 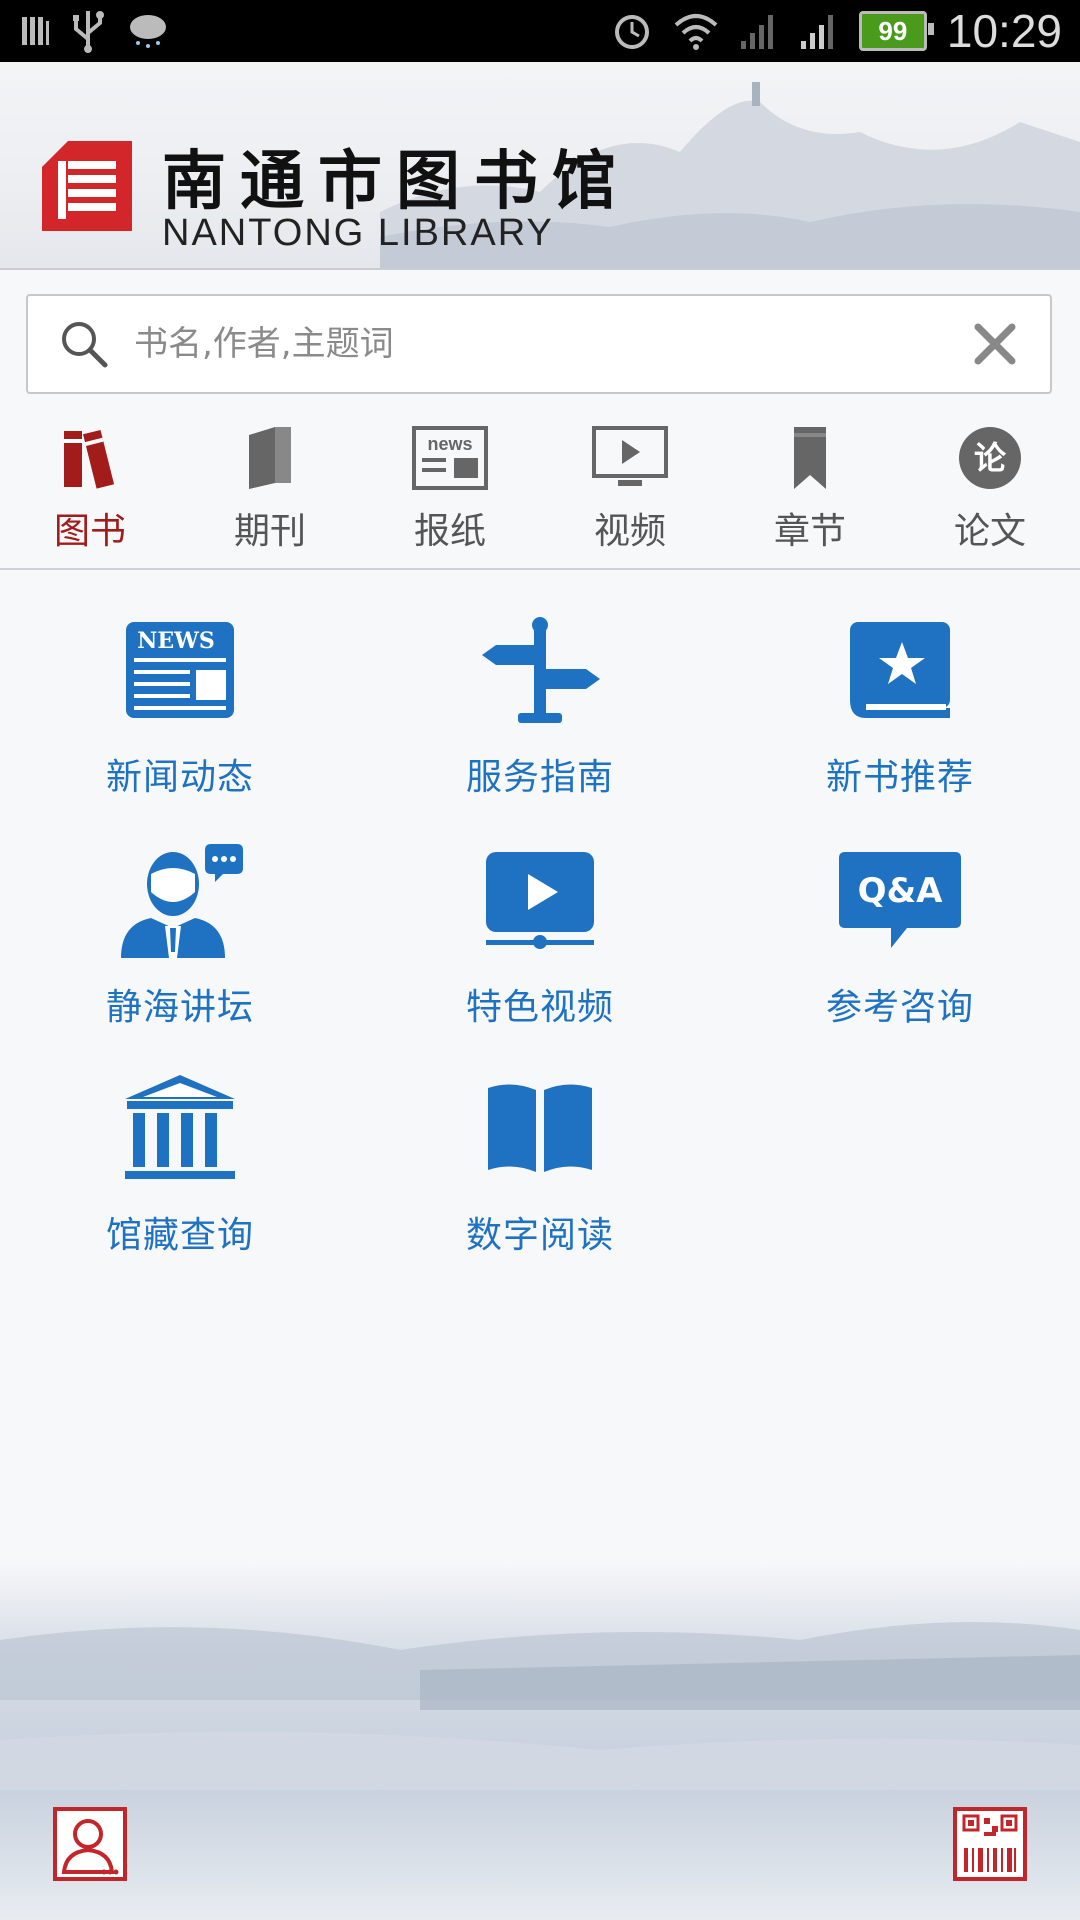 I want to click on sim-icon, so click(x=35, y=31).